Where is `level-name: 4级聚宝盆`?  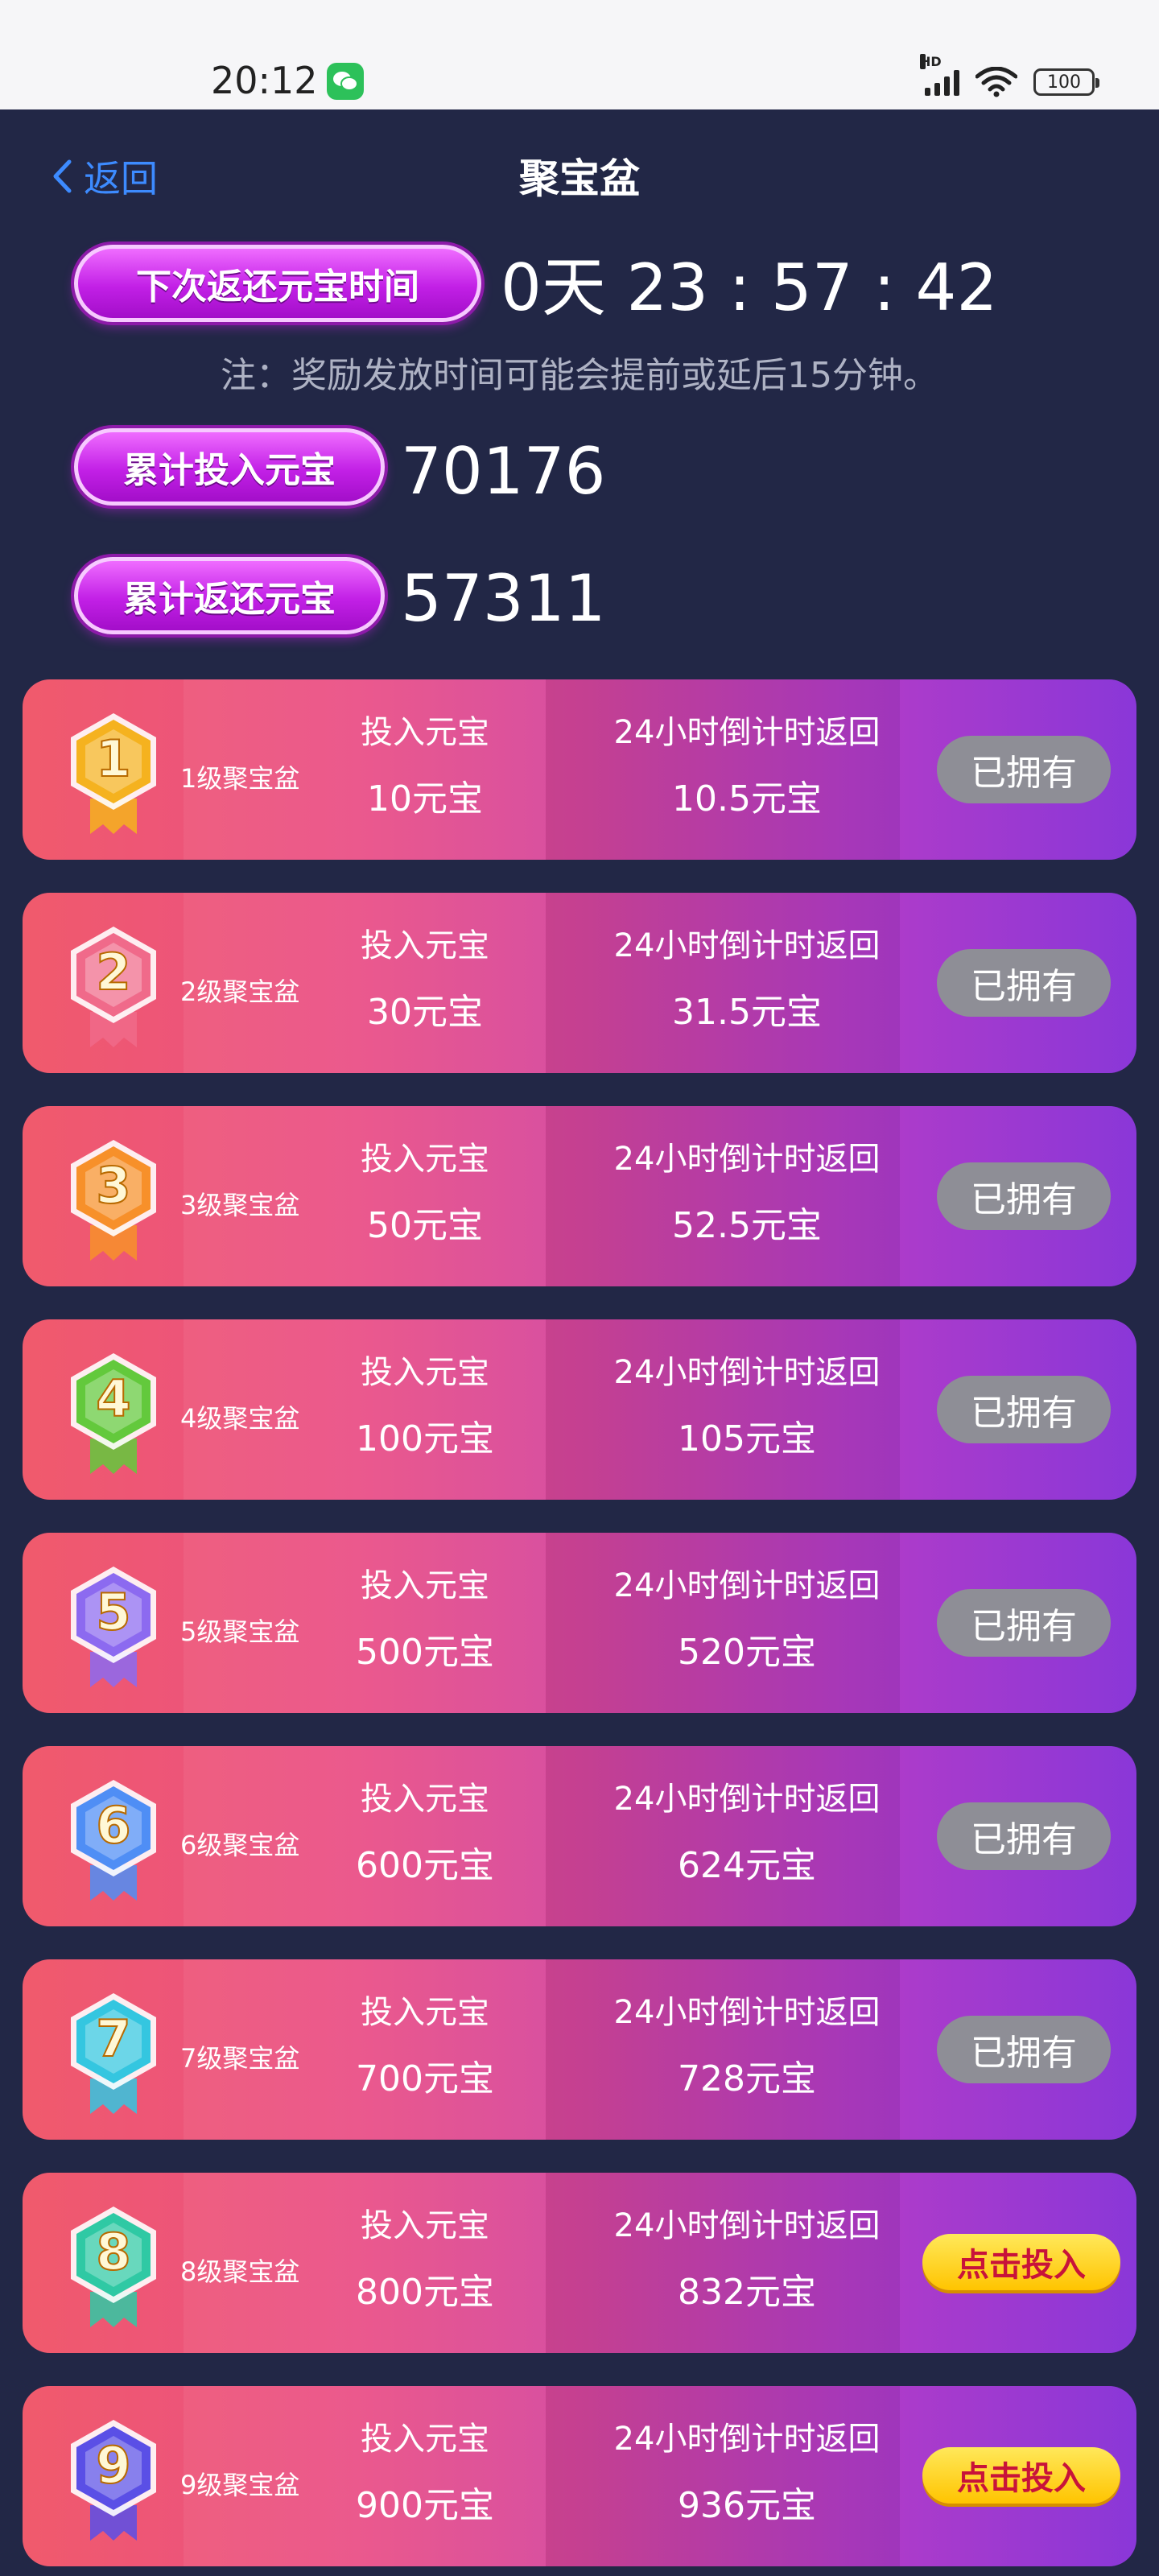 level-name: 4级聚宝盆 is located at coordinates (240, 1418).